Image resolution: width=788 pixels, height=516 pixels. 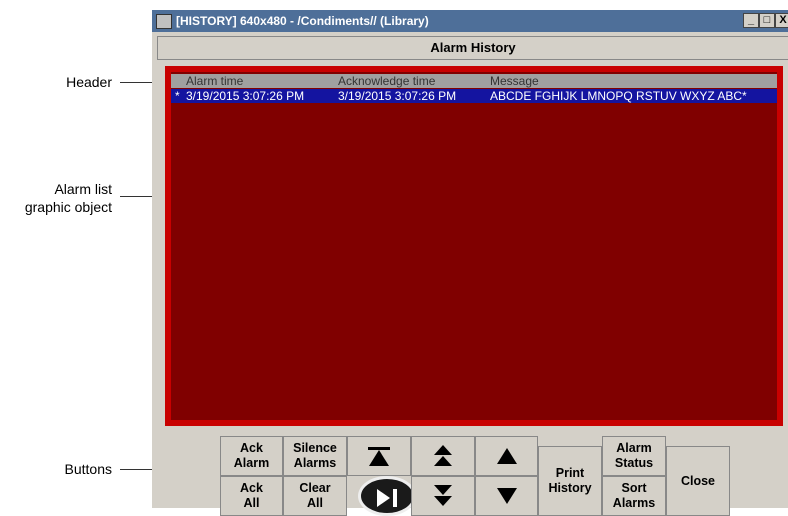 What do you see at coordinates (618, 96) in the screenshot?
I see `message-cell: ABCDE FGHIJK LMNOPQ RSTUV WXYZ ABC*` at bounding box center [618, 96].